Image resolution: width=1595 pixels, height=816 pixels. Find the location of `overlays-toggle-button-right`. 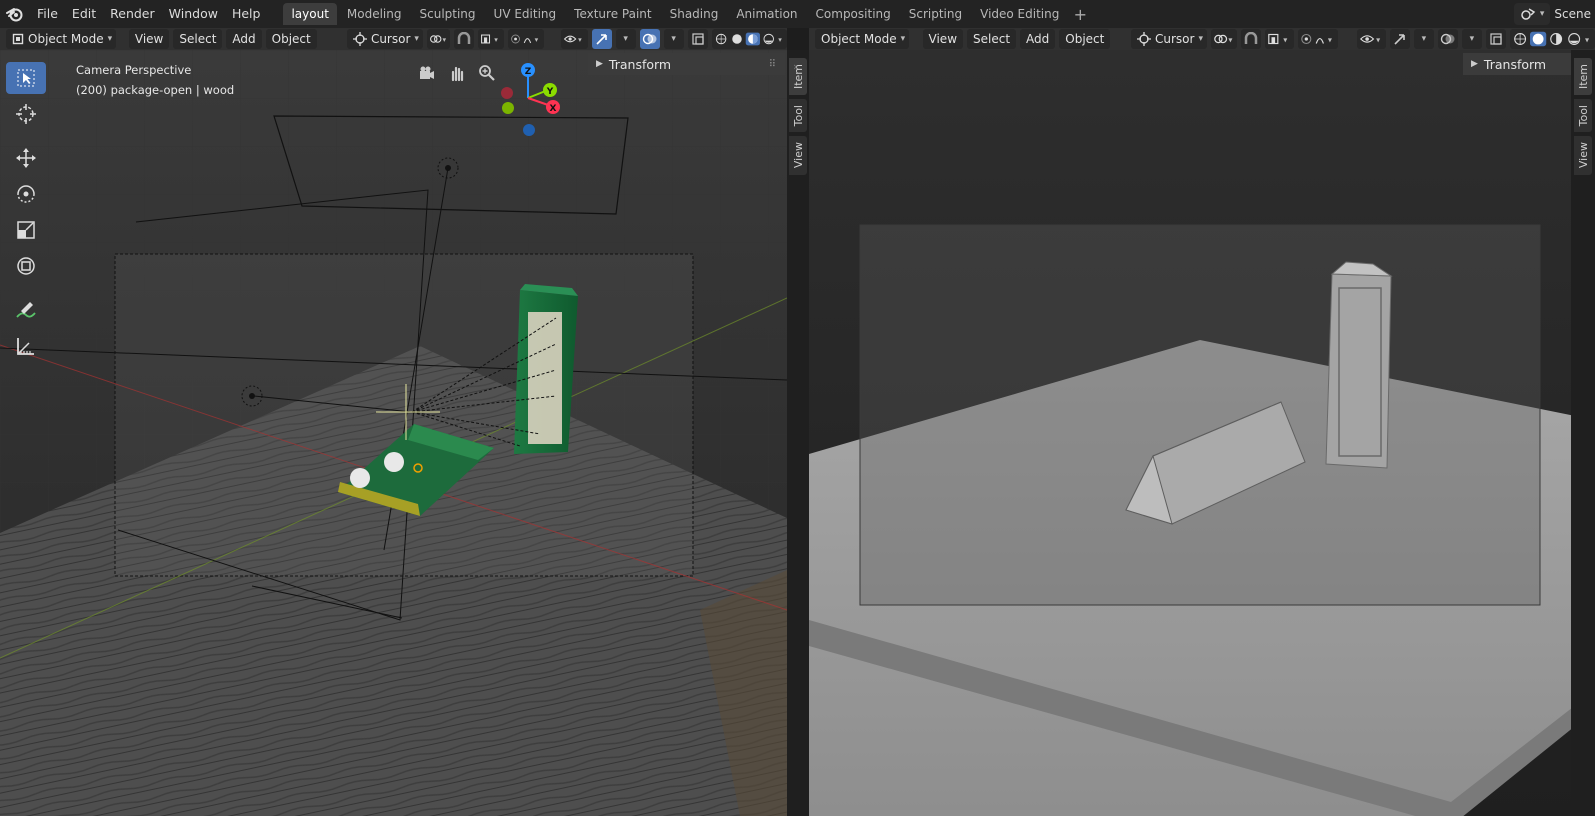

overlays-toggle-button-right is located at coordinates (1447, 39).